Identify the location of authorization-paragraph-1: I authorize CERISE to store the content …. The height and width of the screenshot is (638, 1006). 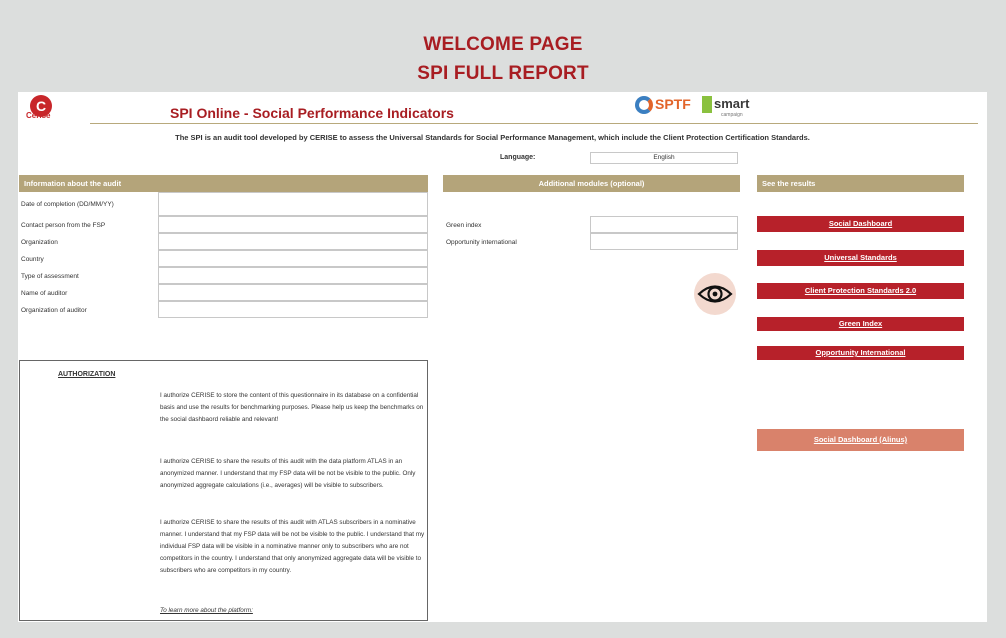
(292, 407).